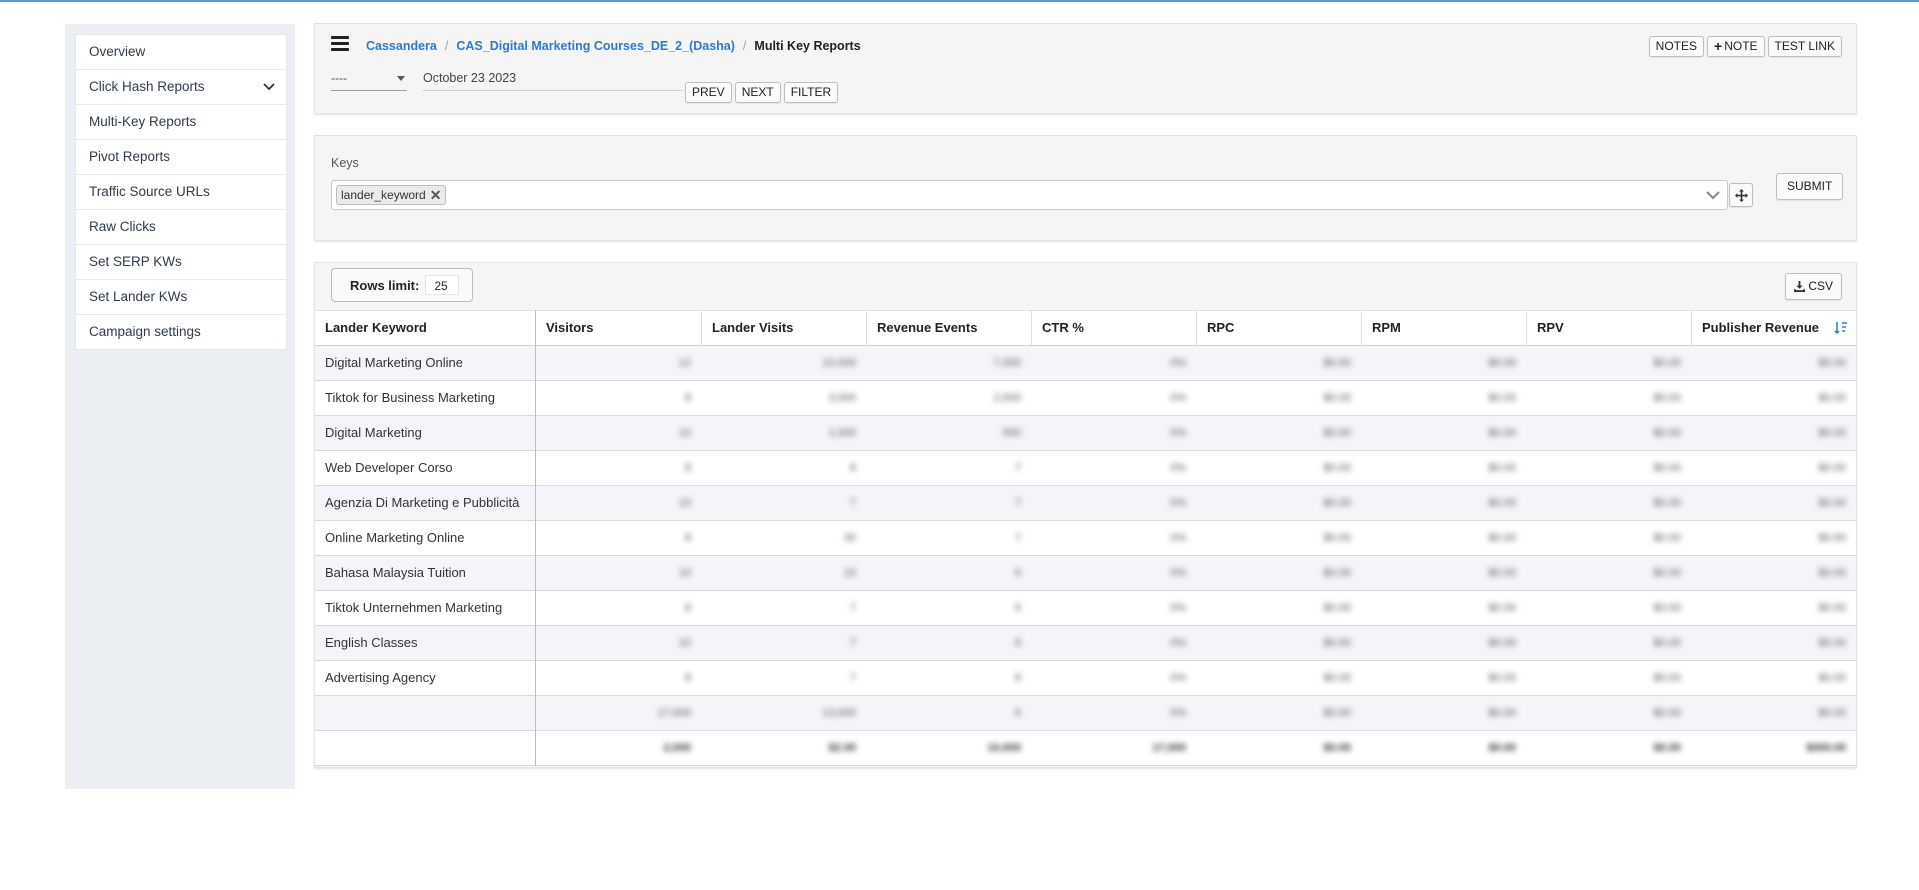 The height and width of the screenshot is (890, 1919). What do you see at coordinates (1608, 328) in the screenshot?
I see `column-header-rpv: RPV` at bounding box center [1608, 328].